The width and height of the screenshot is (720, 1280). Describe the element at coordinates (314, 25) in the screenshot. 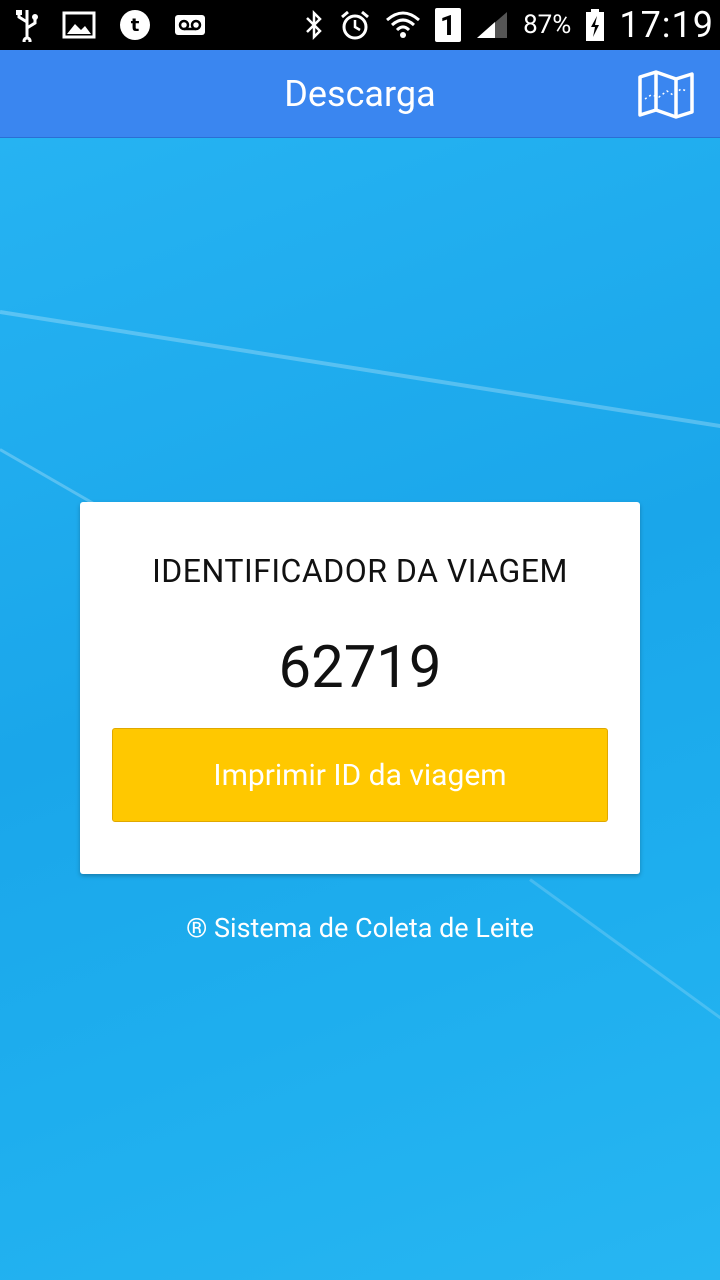

I see `bluetooth-icon` at that location.